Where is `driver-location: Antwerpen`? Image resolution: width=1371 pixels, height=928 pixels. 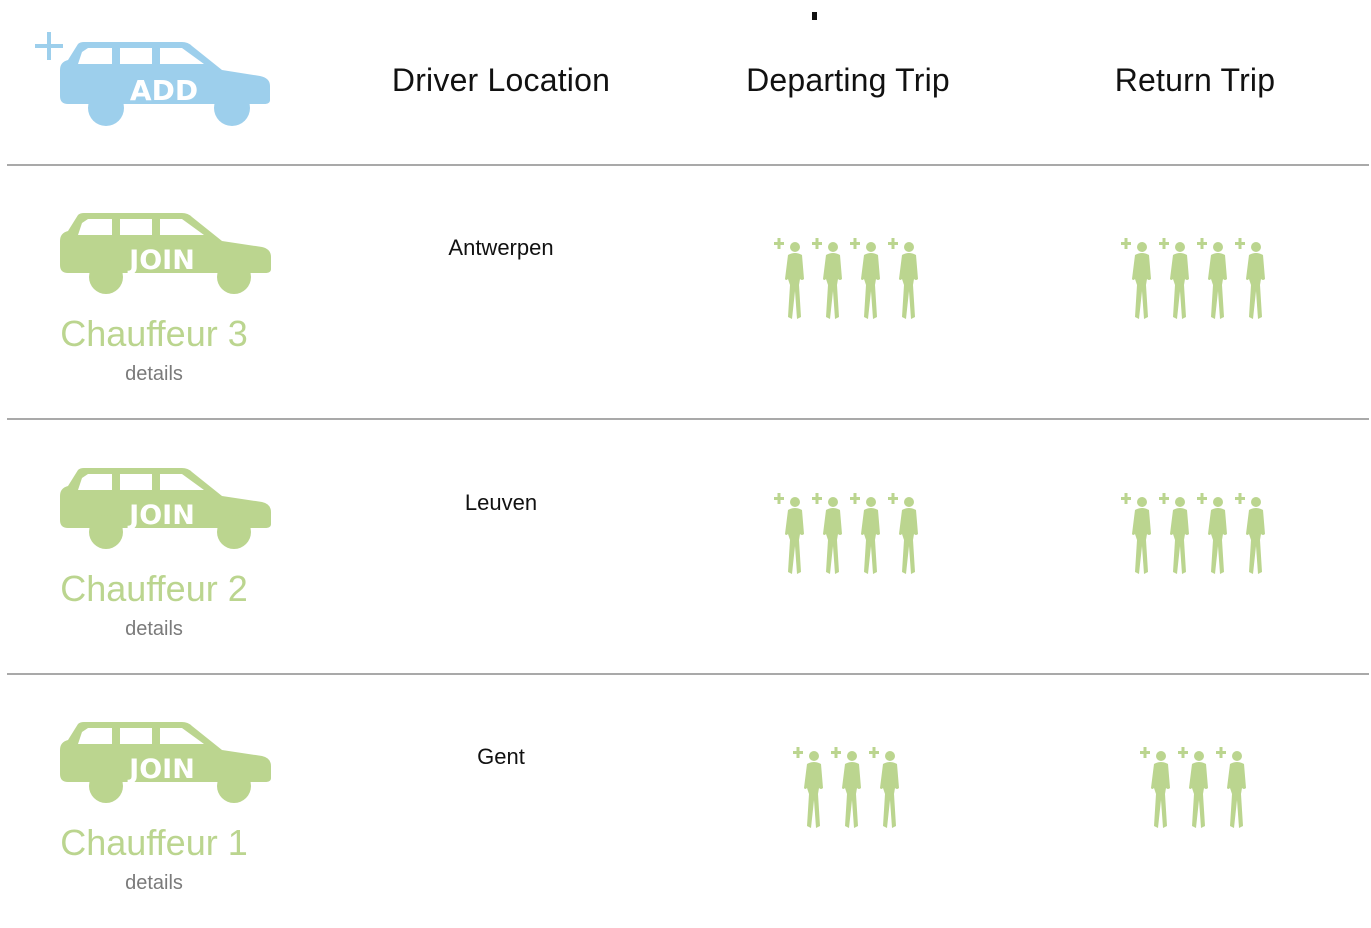 driver-location: Antwerpen is located at coordinates (501, 247).